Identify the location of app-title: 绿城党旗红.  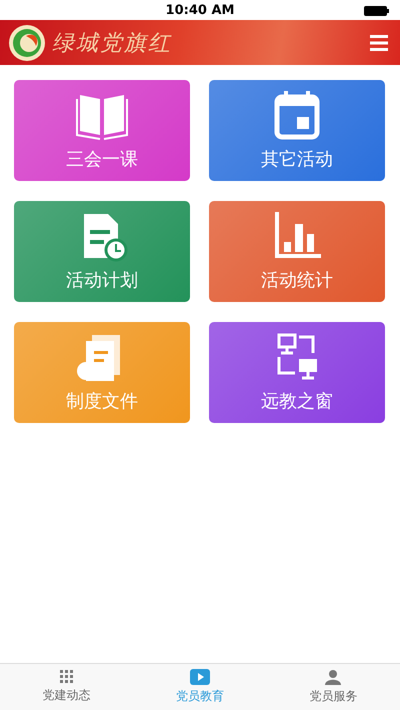
(112, 44).